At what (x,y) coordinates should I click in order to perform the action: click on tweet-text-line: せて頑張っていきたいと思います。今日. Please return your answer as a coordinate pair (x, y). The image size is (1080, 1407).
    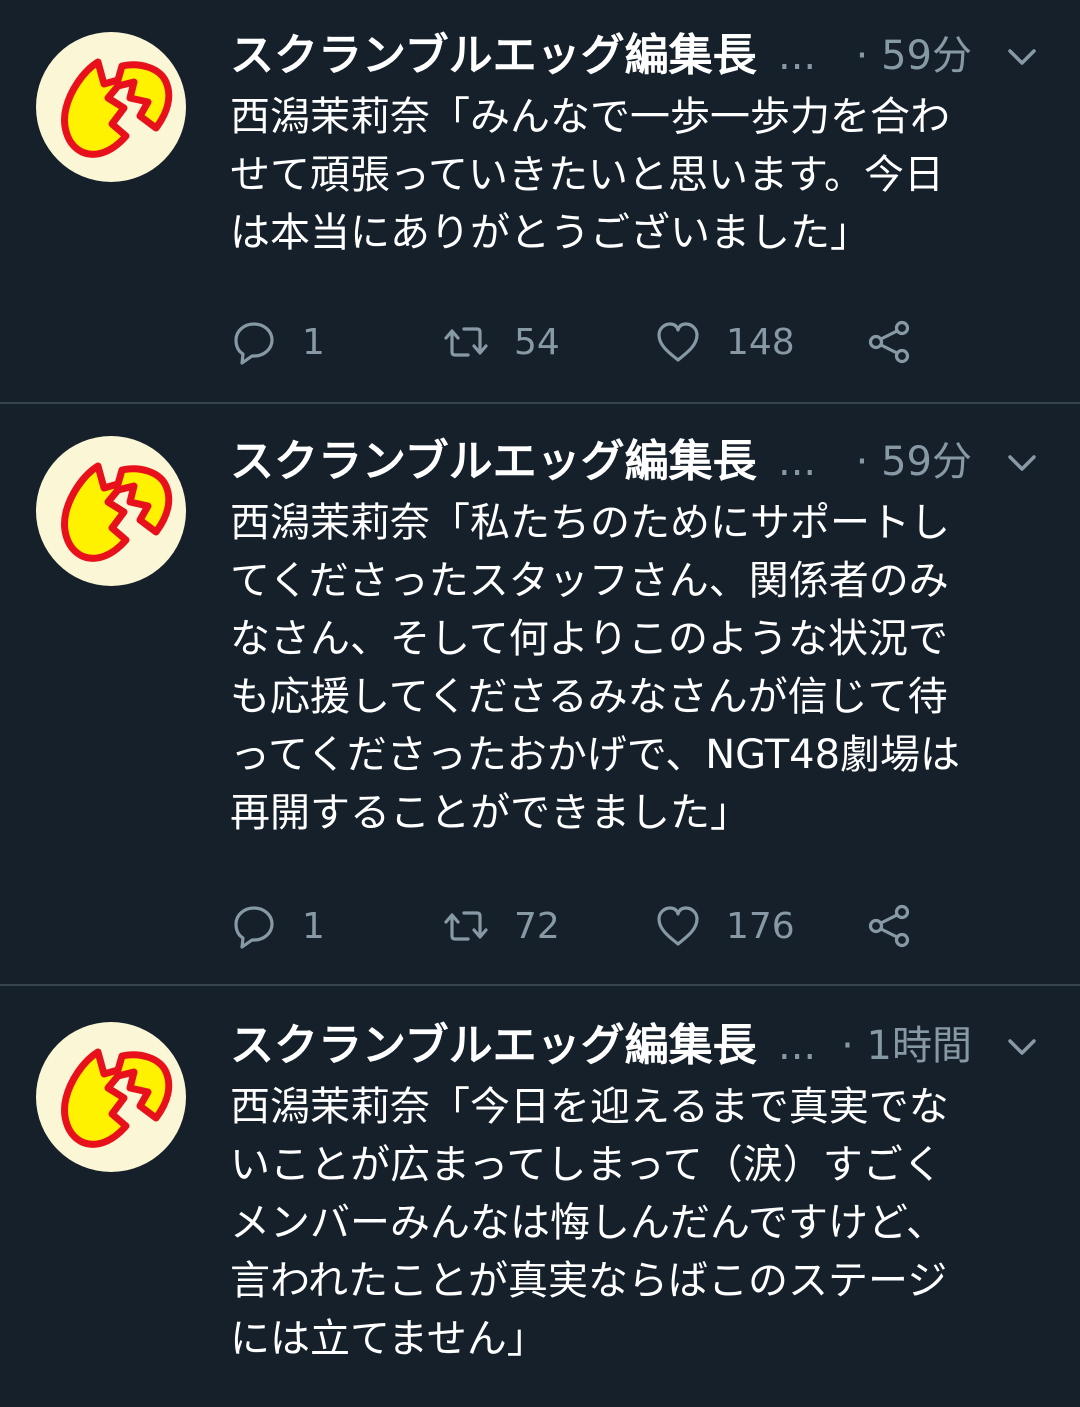
    Looking at the image, I should click on (587, 175).